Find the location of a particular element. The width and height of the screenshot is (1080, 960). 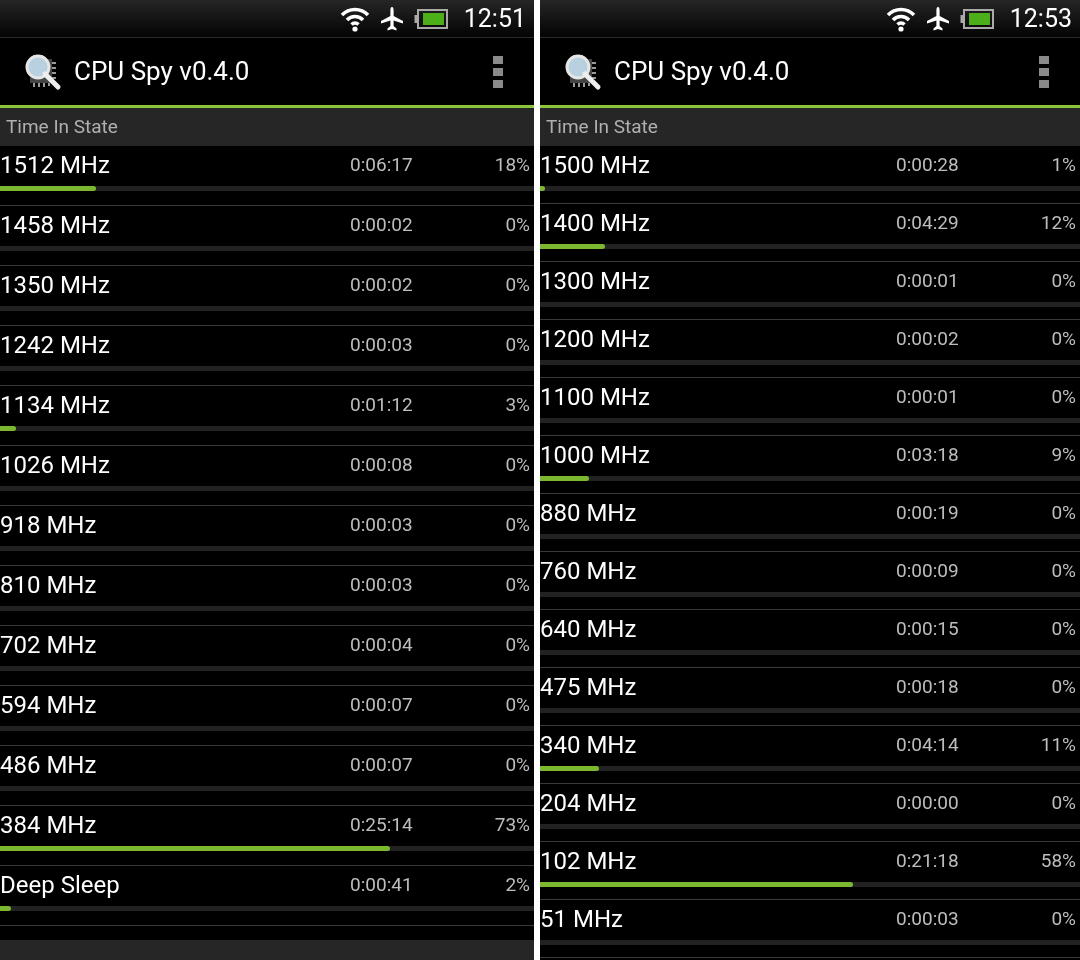

frequency-label: 1350 MHz is located at coordinates (55, 285).